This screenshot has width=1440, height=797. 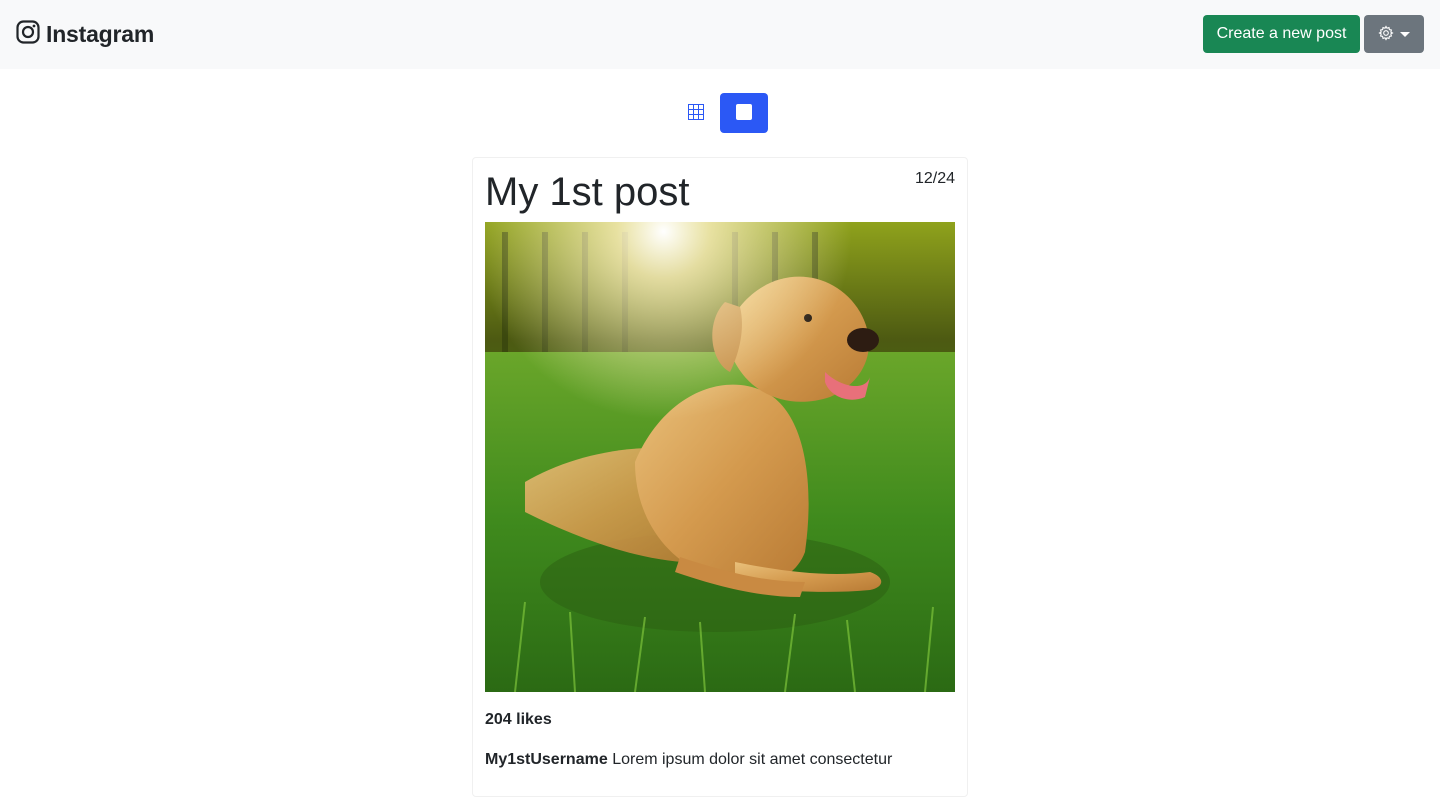 I want to click on view-toggle-group, so click(x=720, y=113).